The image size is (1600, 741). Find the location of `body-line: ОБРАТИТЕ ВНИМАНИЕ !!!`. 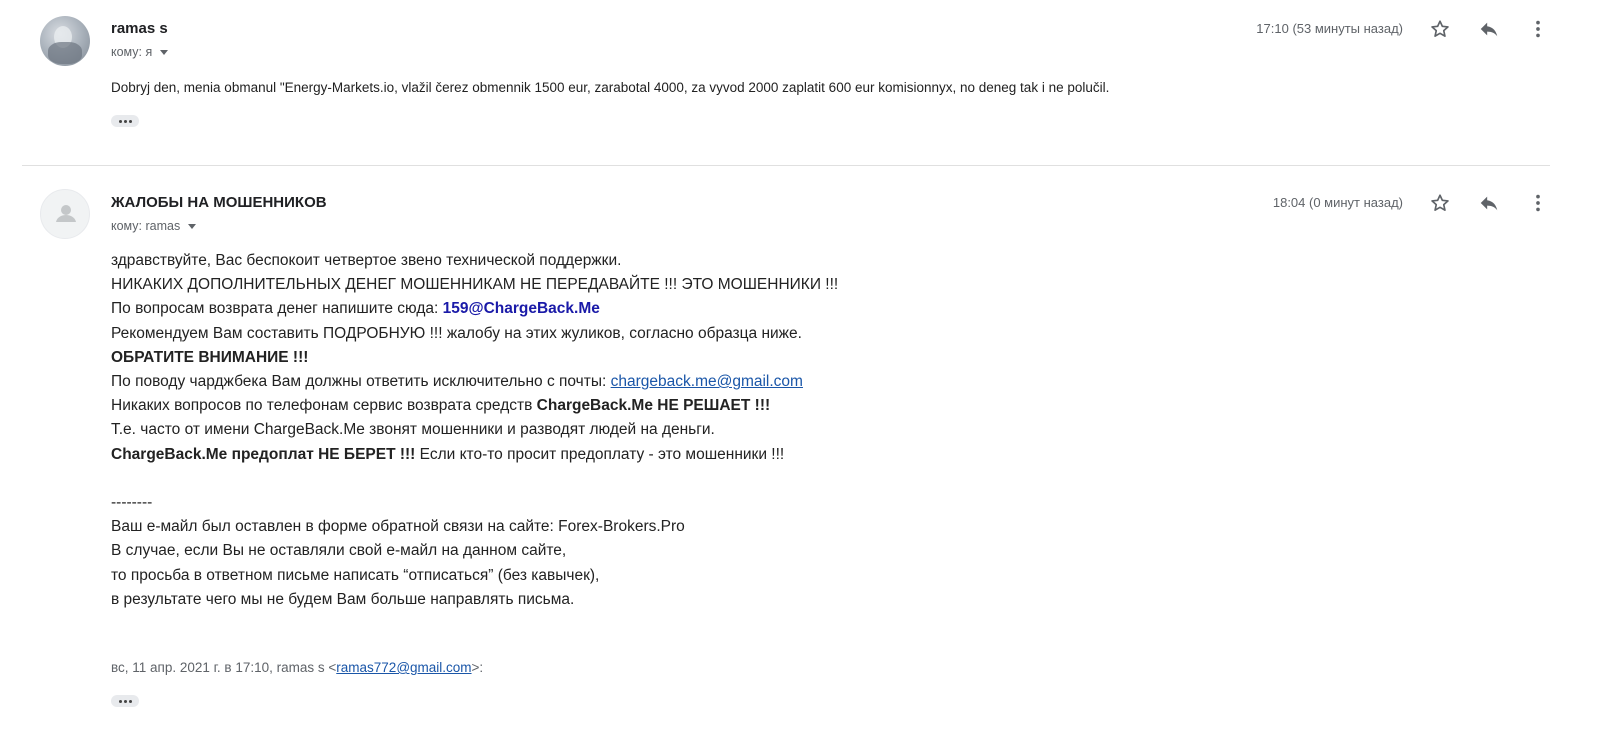

body-line: ОБРАТИТЕ ВНИМАНИЕ !!! is located at coordinates (210, 357).